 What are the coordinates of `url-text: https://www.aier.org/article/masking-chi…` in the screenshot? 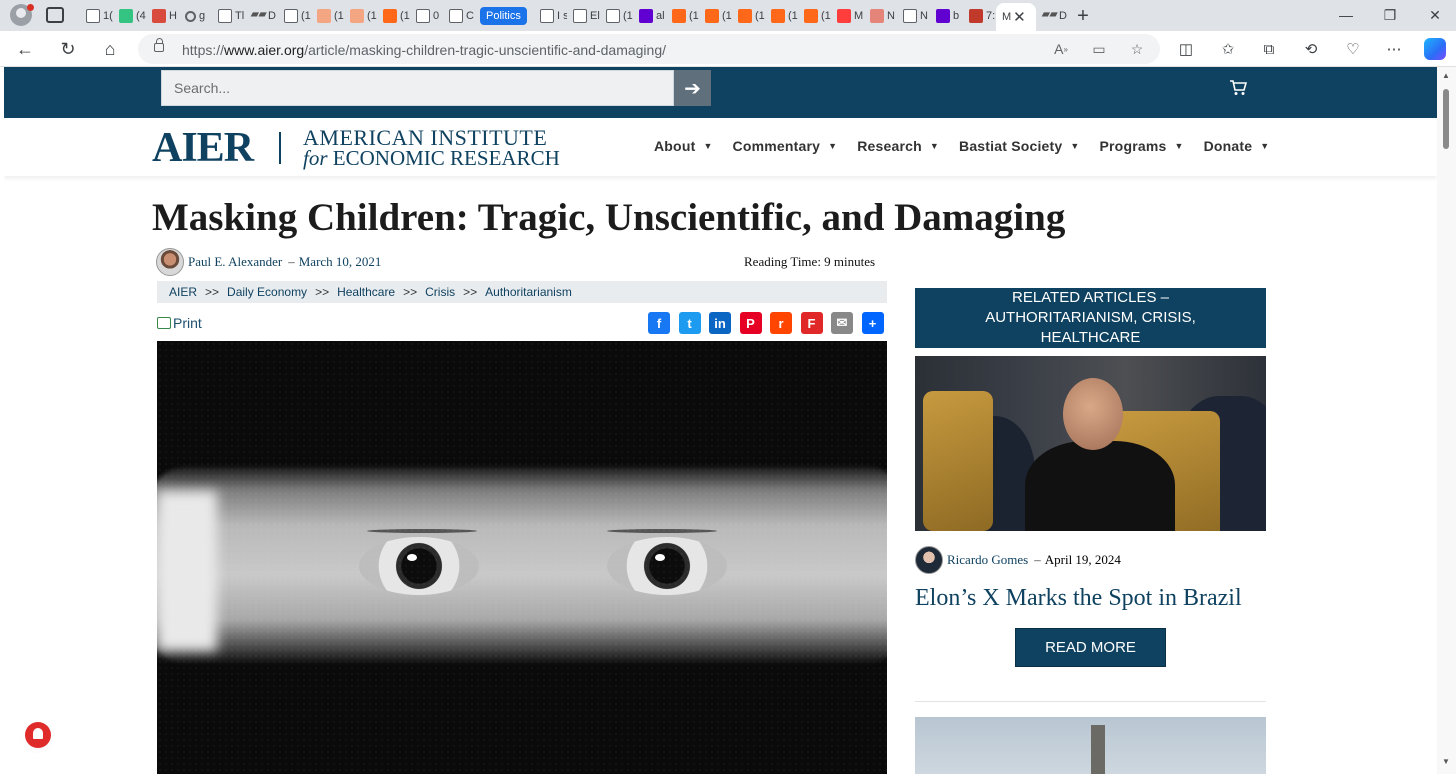 It's located at (424, 50).